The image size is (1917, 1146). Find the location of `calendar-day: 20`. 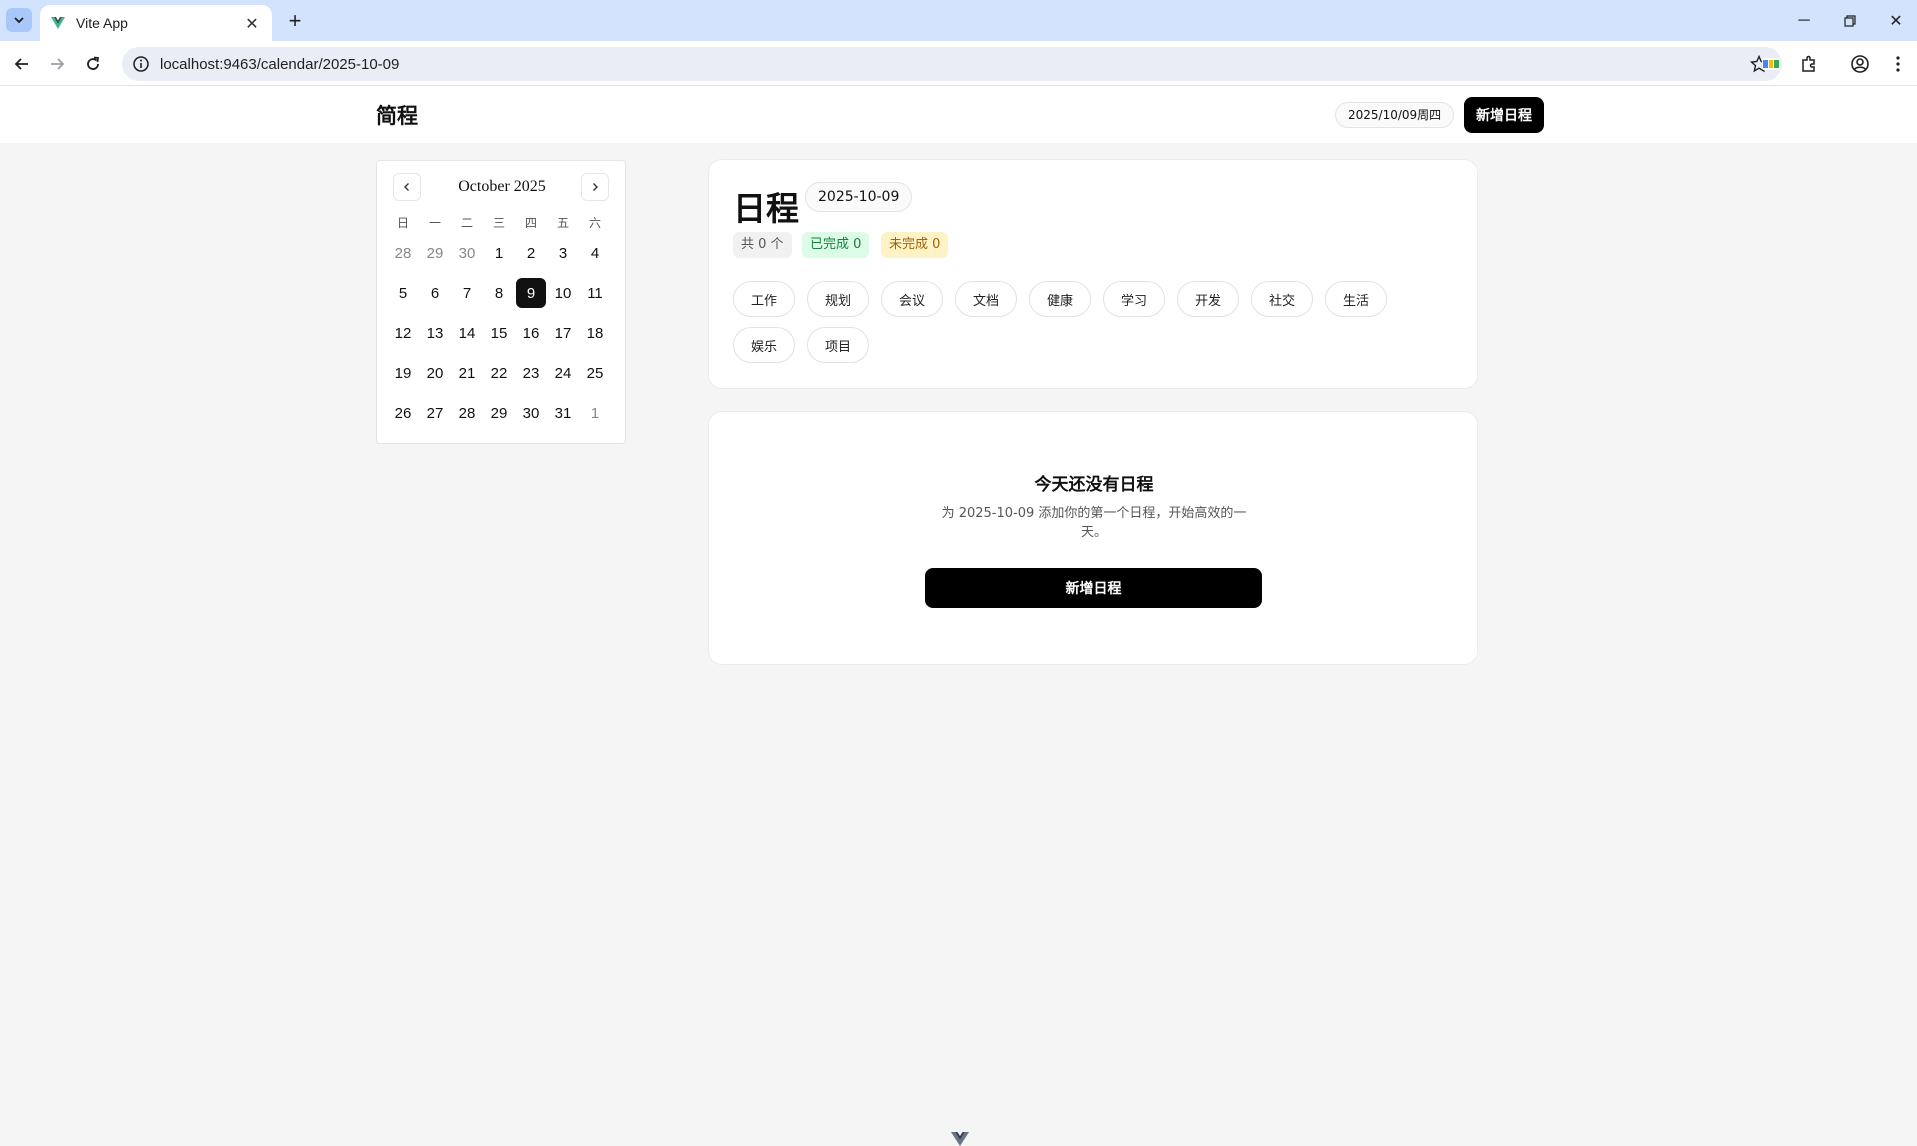

calendar-day: 20 is located at coordinates (435, 373).